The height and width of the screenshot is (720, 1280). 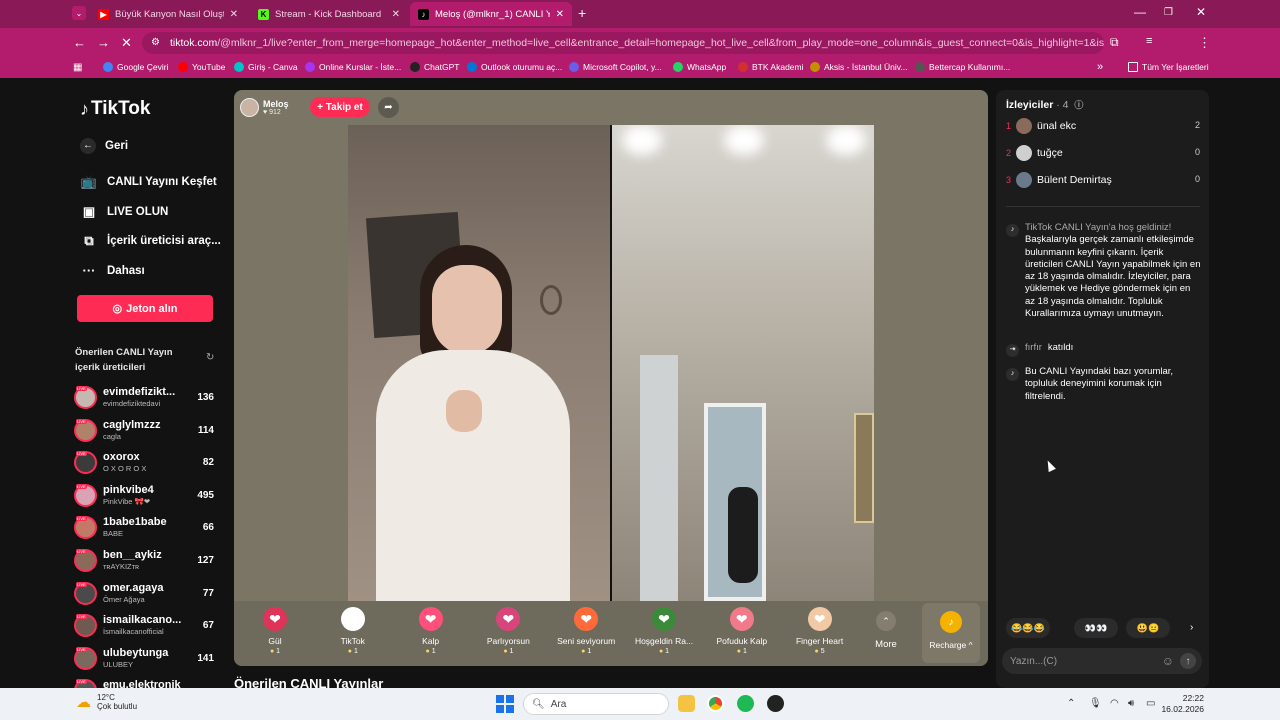 What do you see at coordinates (1168, 12) in the screenshot?
I see `maximize-button: ❐` at bounding box center [1168, 12].